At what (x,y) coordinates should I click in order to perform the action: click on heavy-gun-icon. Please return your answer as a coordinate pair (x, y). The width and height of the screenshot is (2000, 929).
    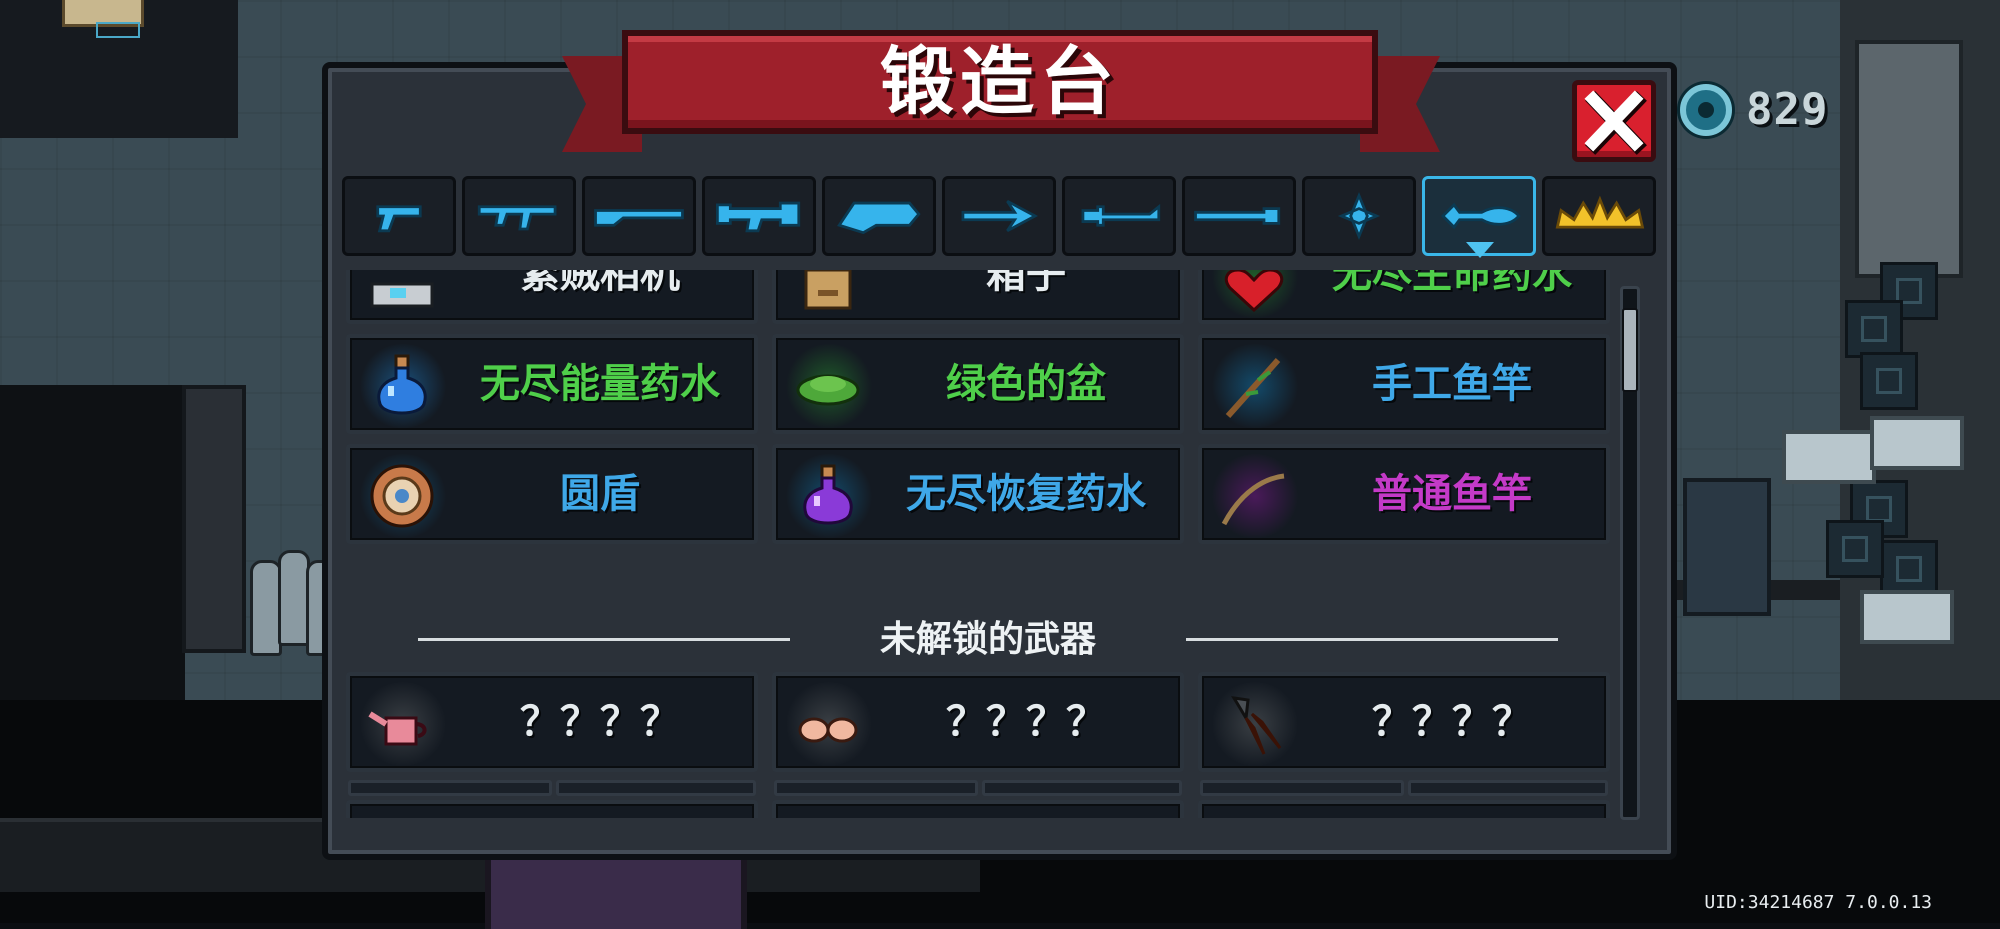
    Looking at the image, I should click on (758, 217).